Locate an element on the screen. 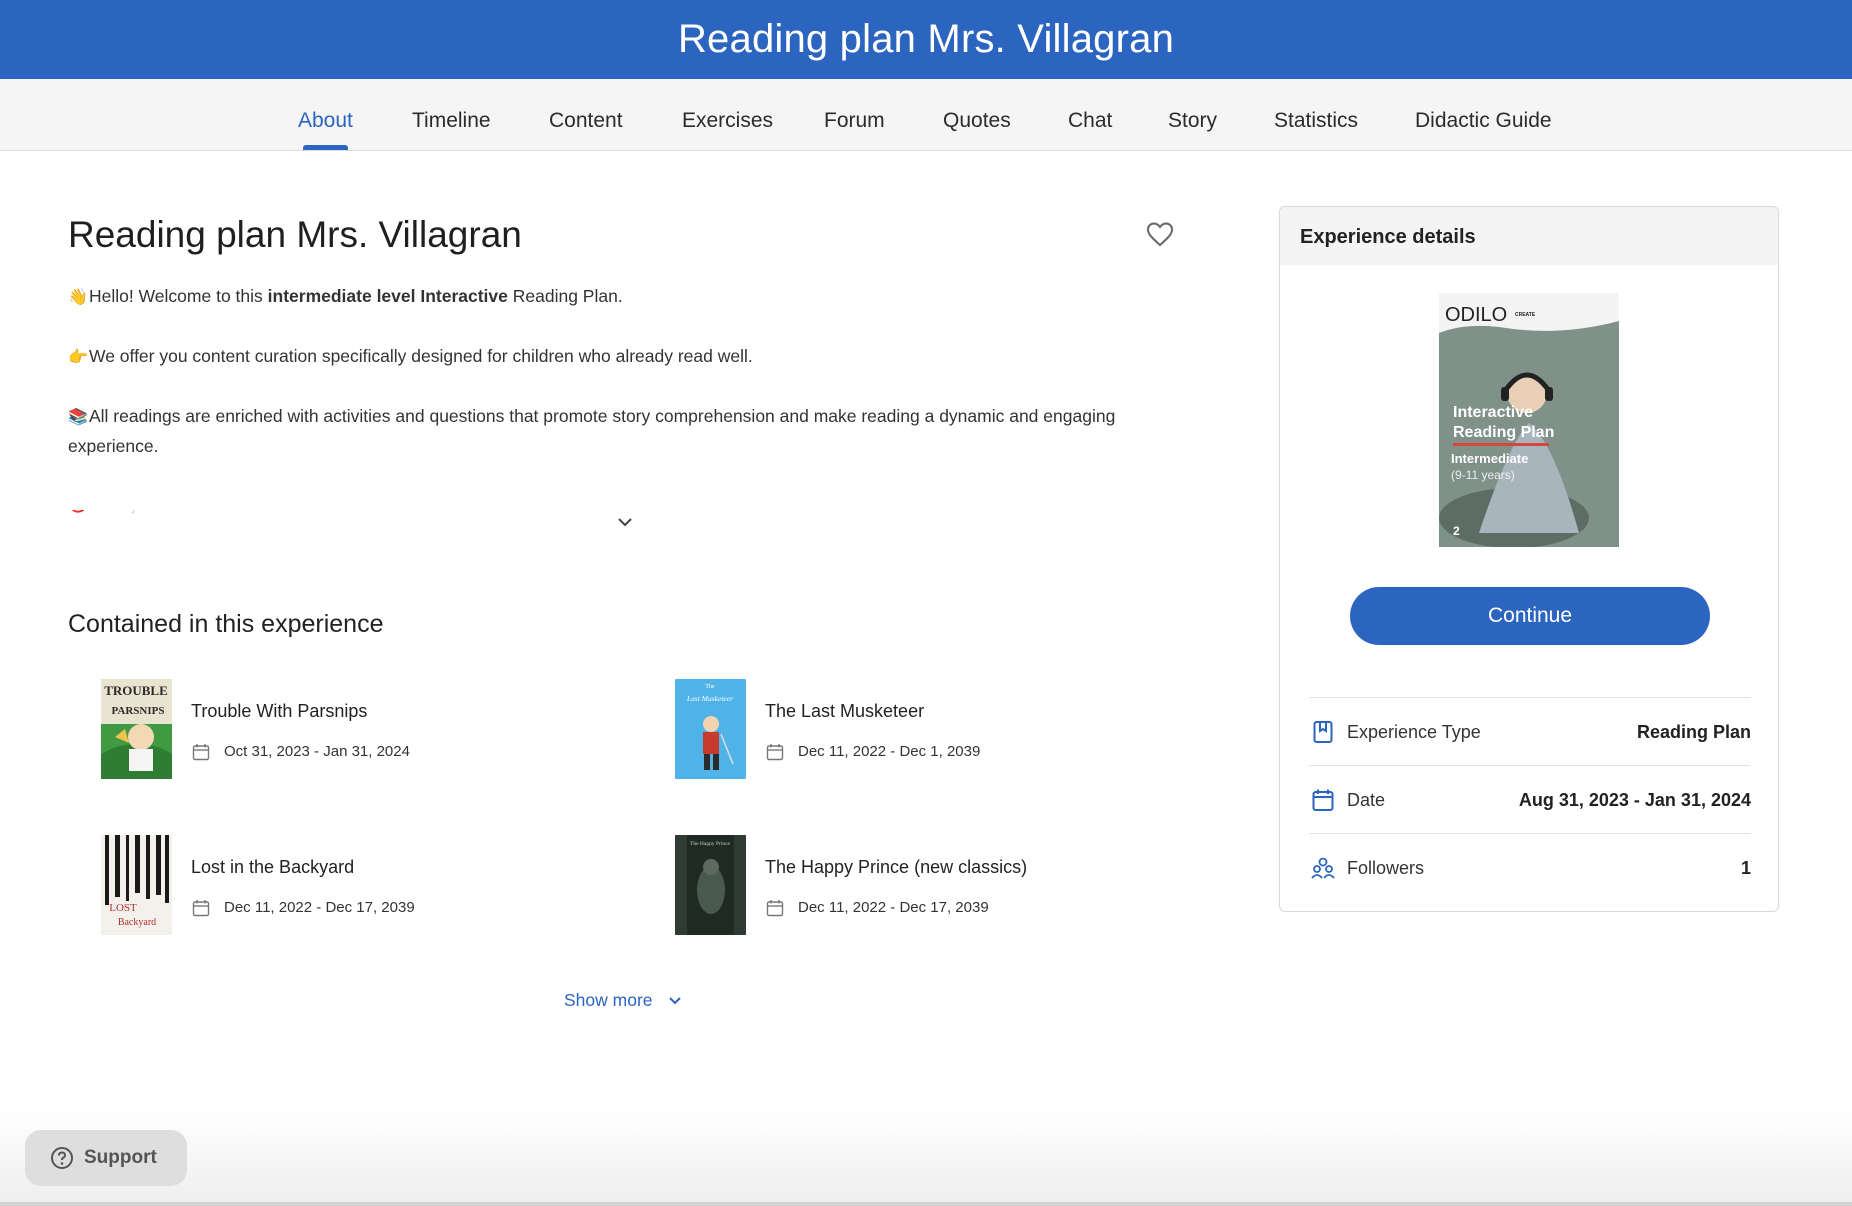  book-cover: TROUBLE PARSNIPS is located at coordinates (136, 729).